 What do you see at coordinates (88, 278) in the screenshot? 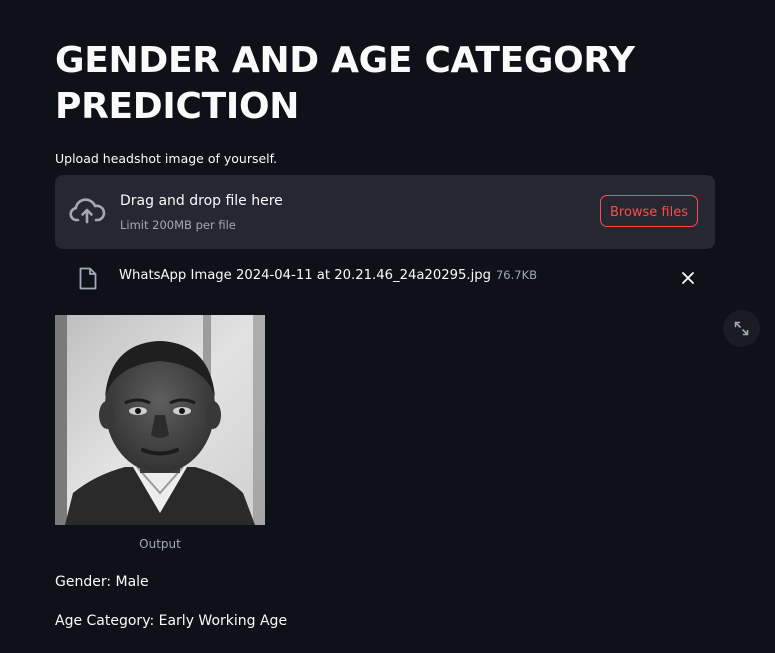
I see `file-icon` at bounding box center [88, 278].